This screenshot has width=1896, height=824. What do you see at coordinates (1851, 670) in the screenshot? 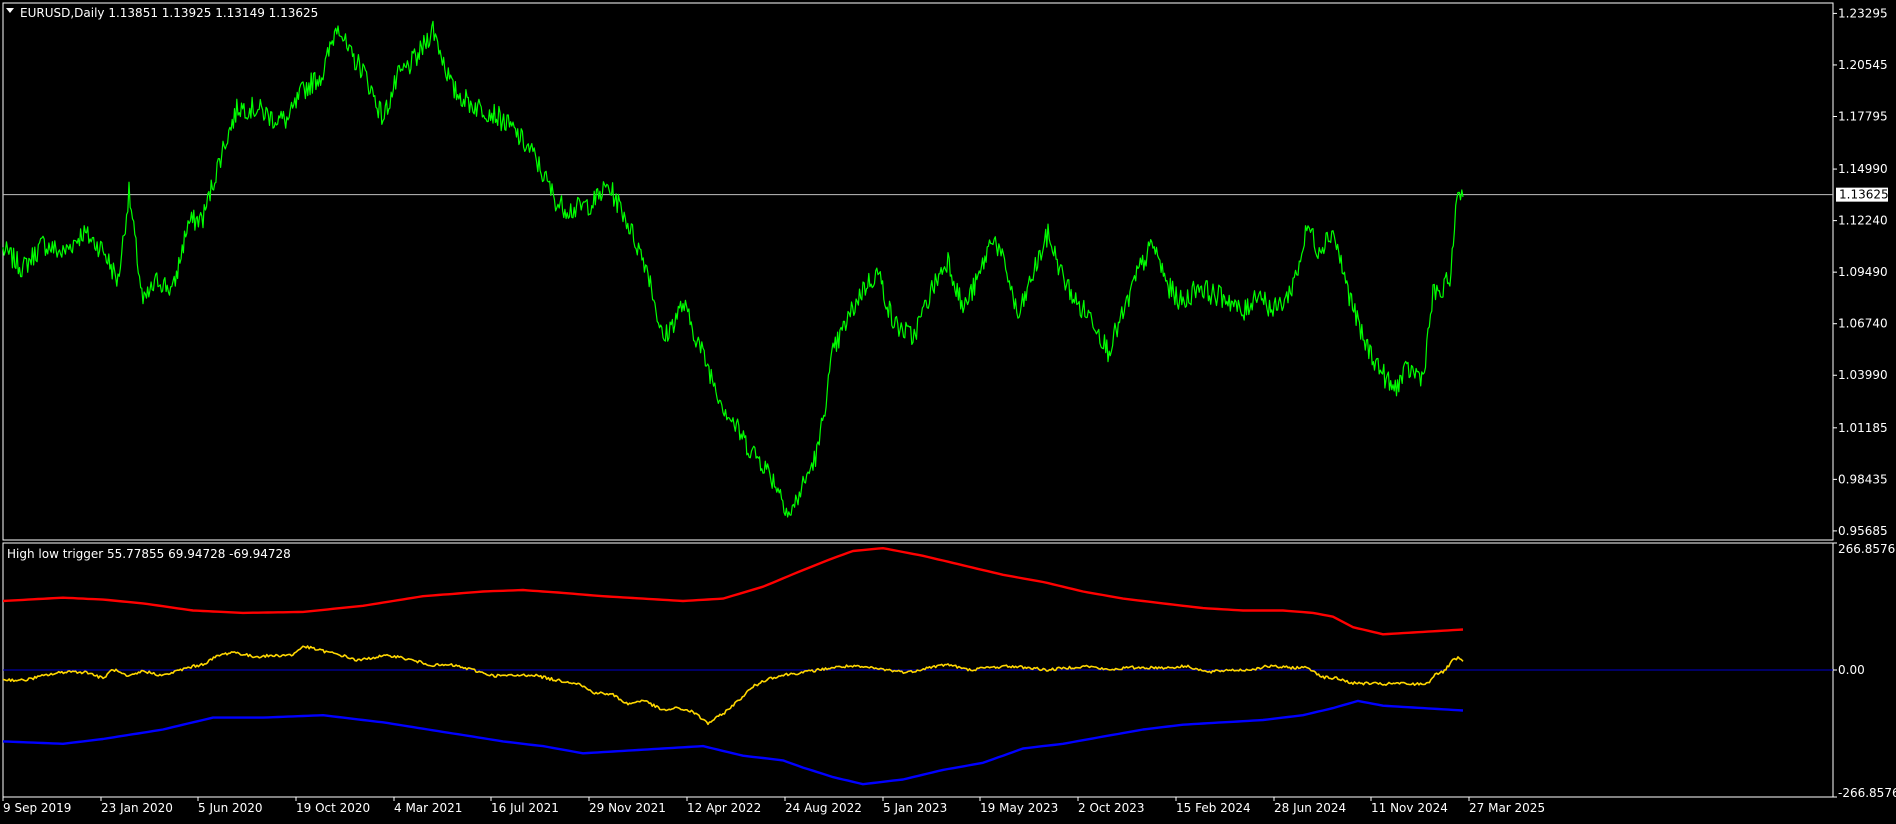
I see `indicator-tick-label: 0.00` at bounding box center [1851, 670].